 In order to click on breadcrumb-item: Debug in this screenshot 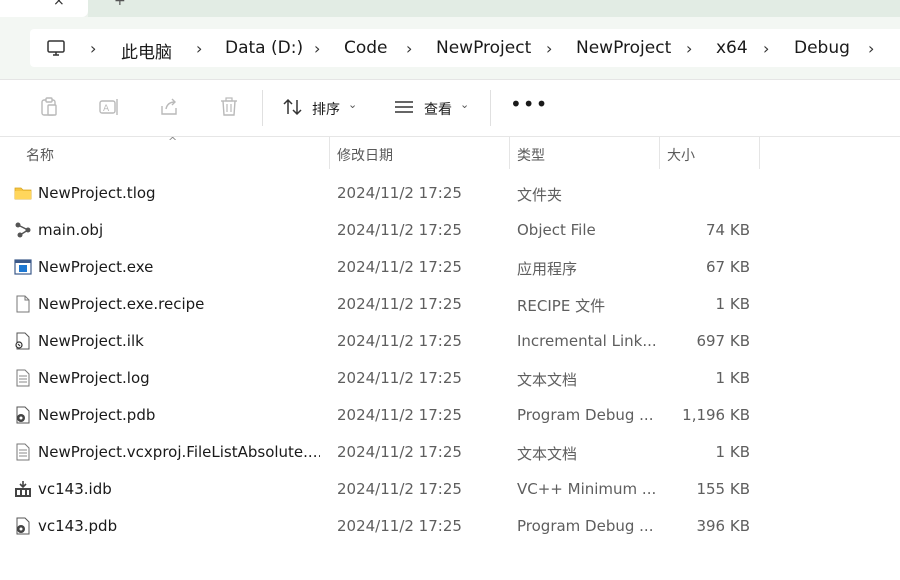, I will do `click(822, 48)`.